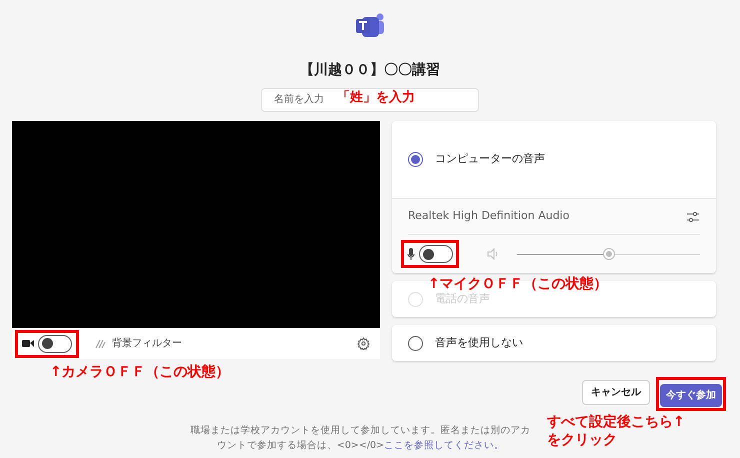 The image size is (740, 458). What do you see at coordinates (693, 216) in the screenshot?
I see `sliders-icon` at bounding box center [693, 216].